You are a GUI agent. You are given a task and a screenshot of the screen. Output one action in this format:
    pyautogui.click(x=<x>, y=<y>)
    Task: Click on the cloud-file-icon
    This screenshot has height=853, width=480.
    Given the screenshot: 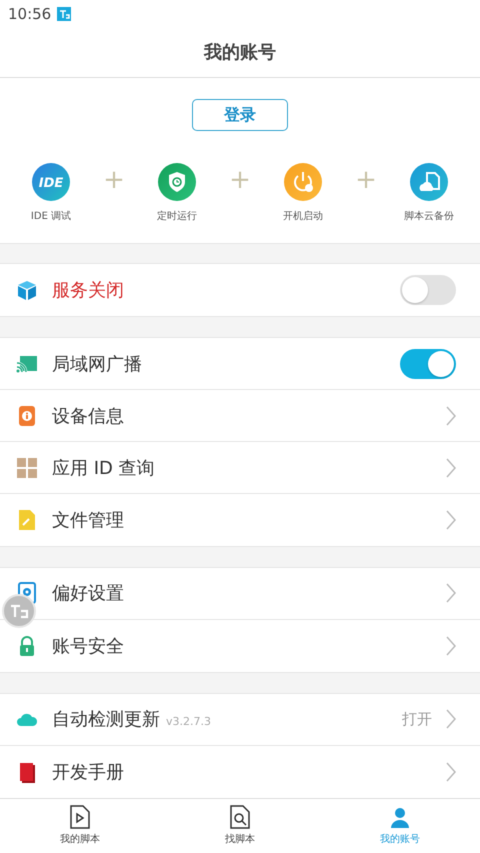 What is the action you would take?
    pyautogui.click(x=429, y=182)
    